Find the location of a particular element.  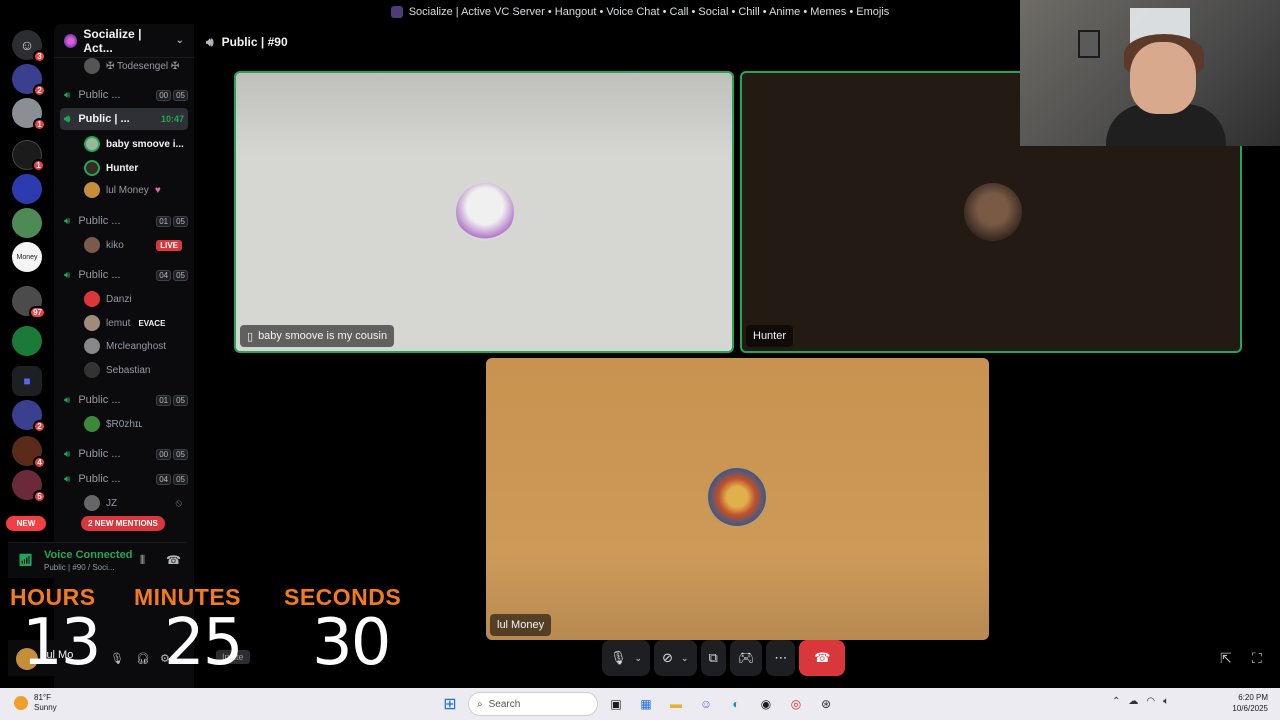

tile-label: ▯ baby smoove is my cousin is located at coordinates (317, 336).